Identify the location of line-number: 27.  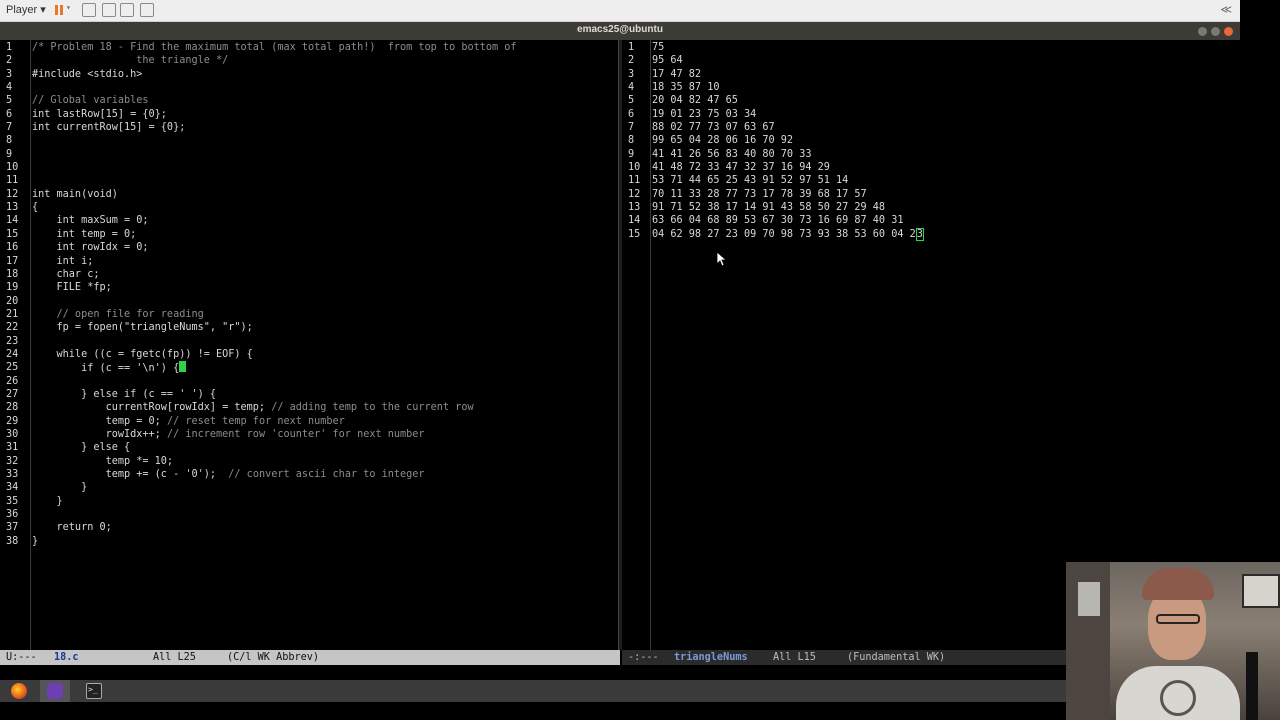
(12, 394).